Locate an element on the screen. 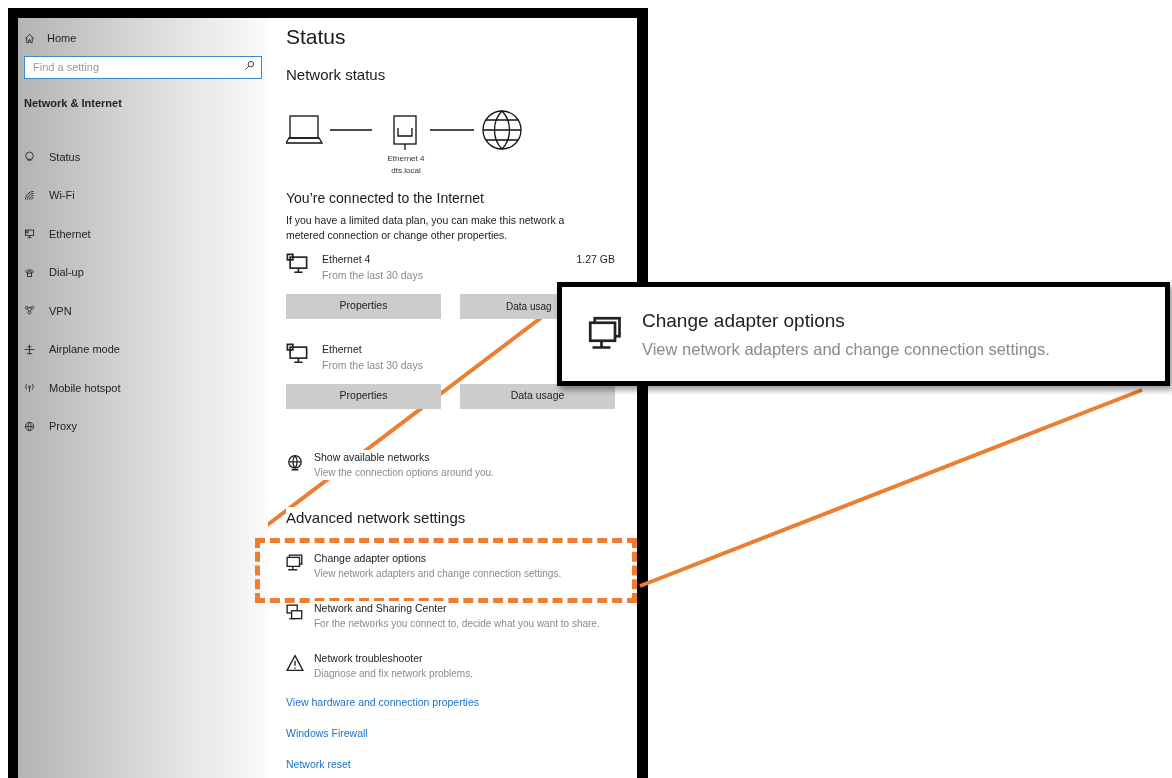  sidebar-item: Airplane mode is located at coordinates (72, 349).